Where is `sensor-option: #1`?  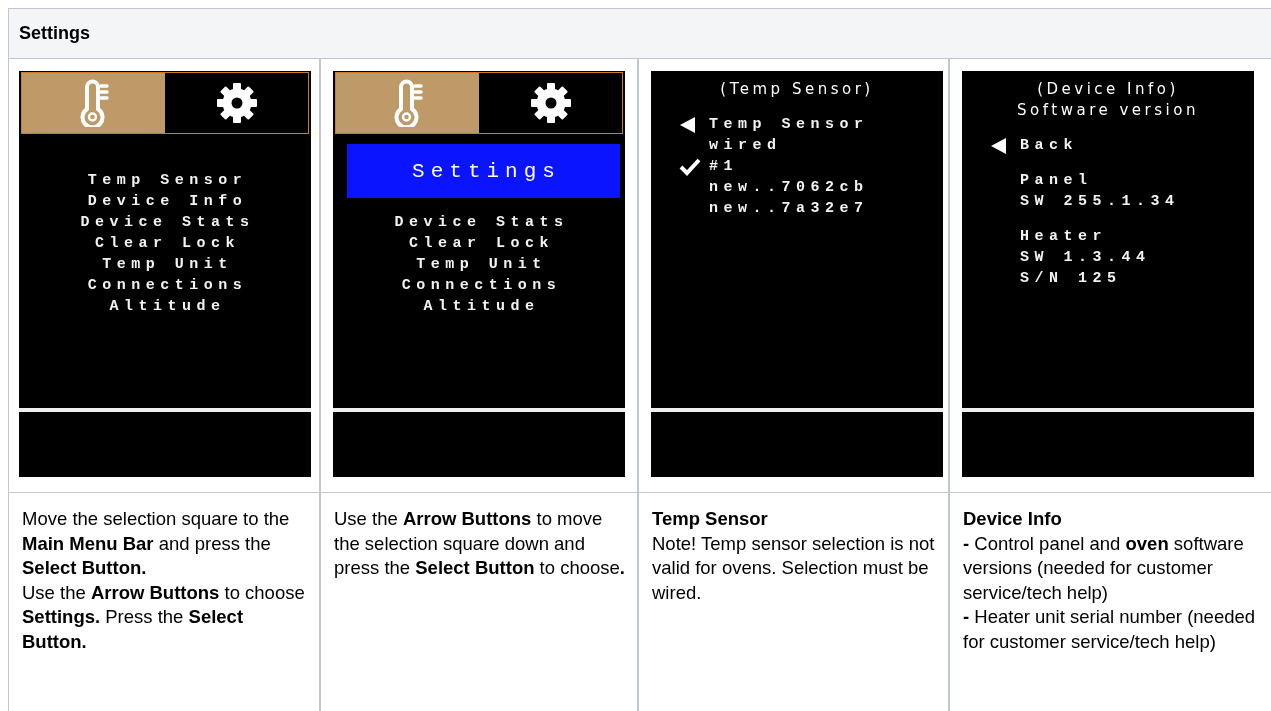 sensor-option: #1 is located at coordinates (723, 166).